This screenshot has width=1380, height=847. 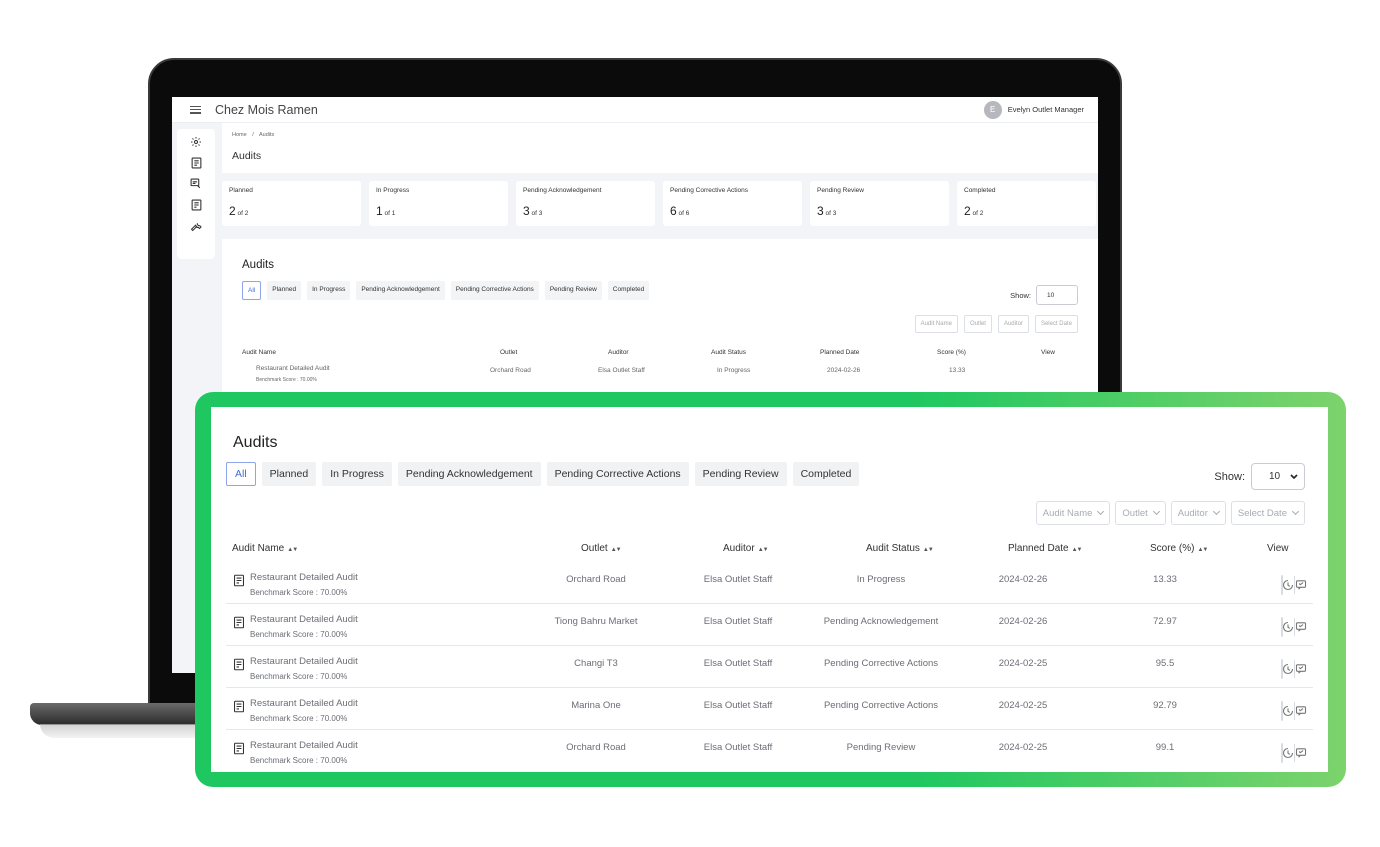 I want to click on col-audit-status: Audit Status ▲▼, so click(x=900, y=548).